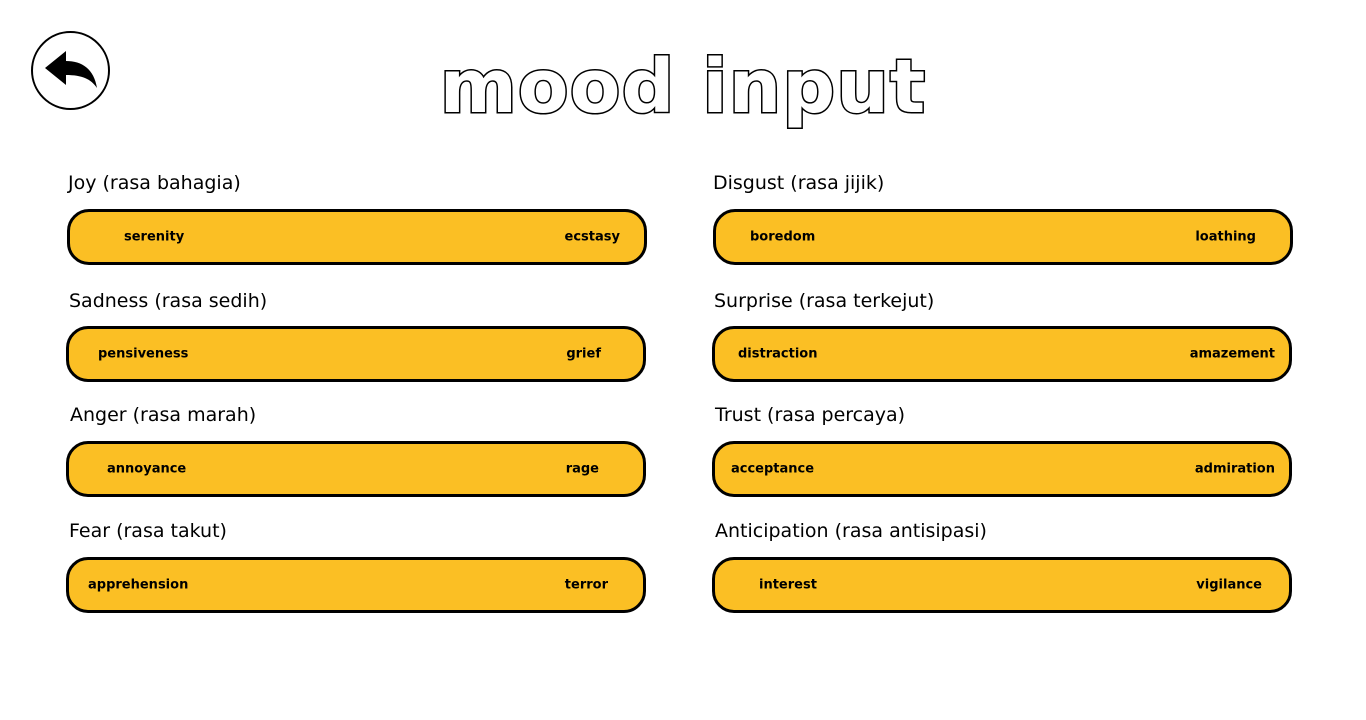 The image size is (1366, 720). What do you see at coordinates (1003, 237) in the screenshot?
I see `slider-disgust: boredom loathing` at bounding box center [1003, 237].